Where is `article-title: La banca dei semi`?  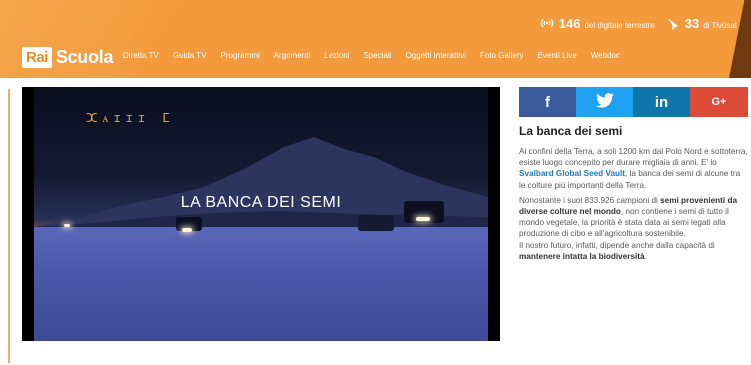
article-title: La banca dei semi is located at coordinates (571, 131).